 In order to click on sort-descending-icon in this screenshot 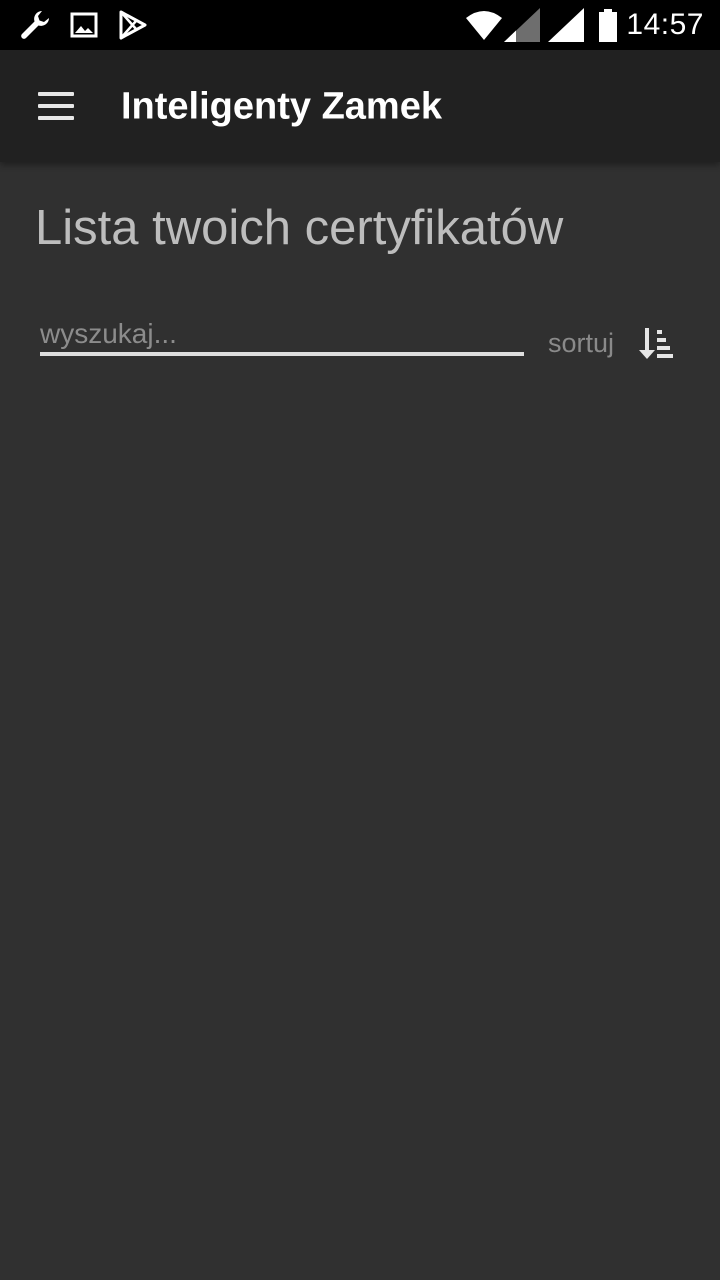, I will do `click(656, 343)`.